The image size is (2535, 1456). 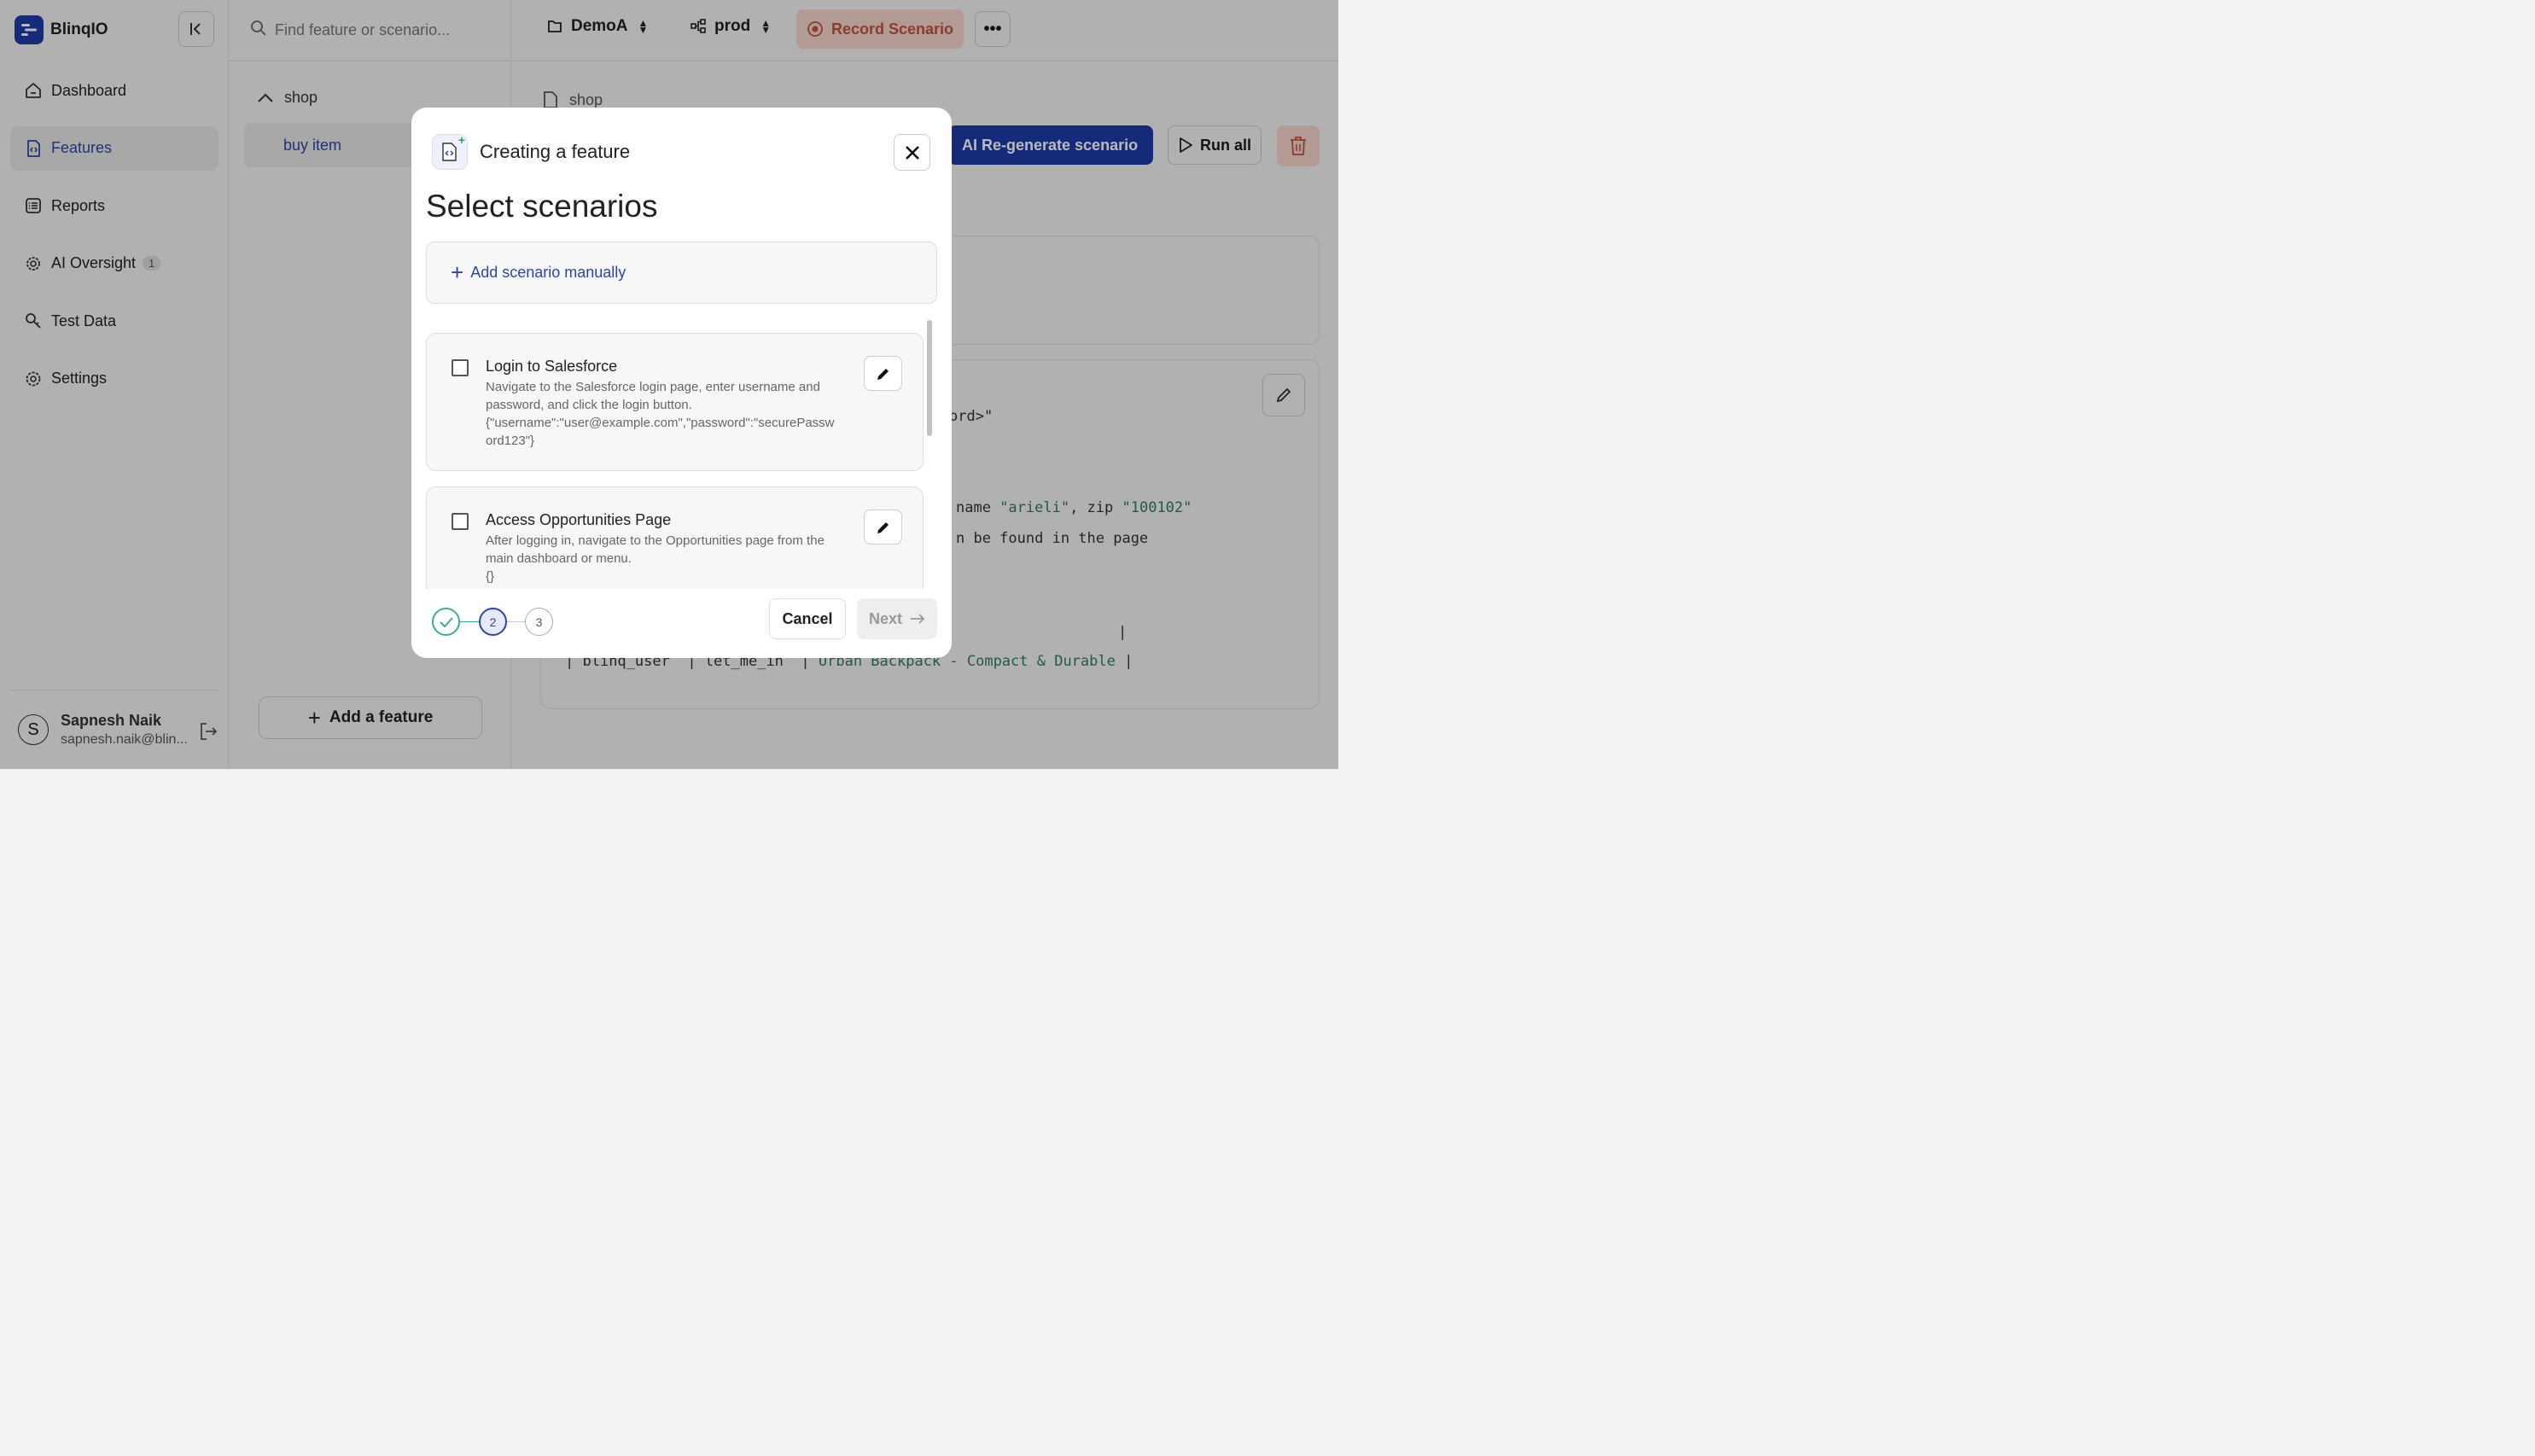 What do you see at coordinates (555, 151) in the screenshot?
I see `modal-title: Creating a feature` at bounding box center [555, 151].